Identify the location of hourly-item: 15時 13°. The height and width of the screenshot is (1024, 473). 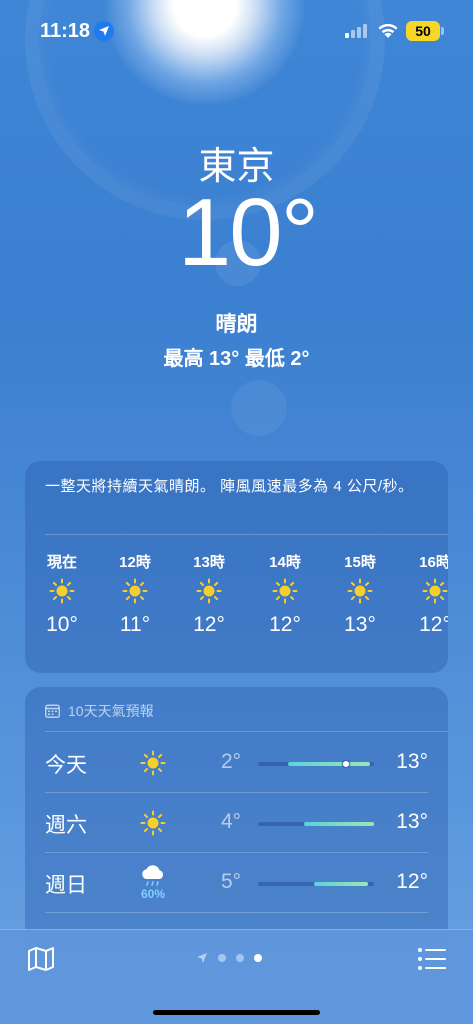
(360, 594).